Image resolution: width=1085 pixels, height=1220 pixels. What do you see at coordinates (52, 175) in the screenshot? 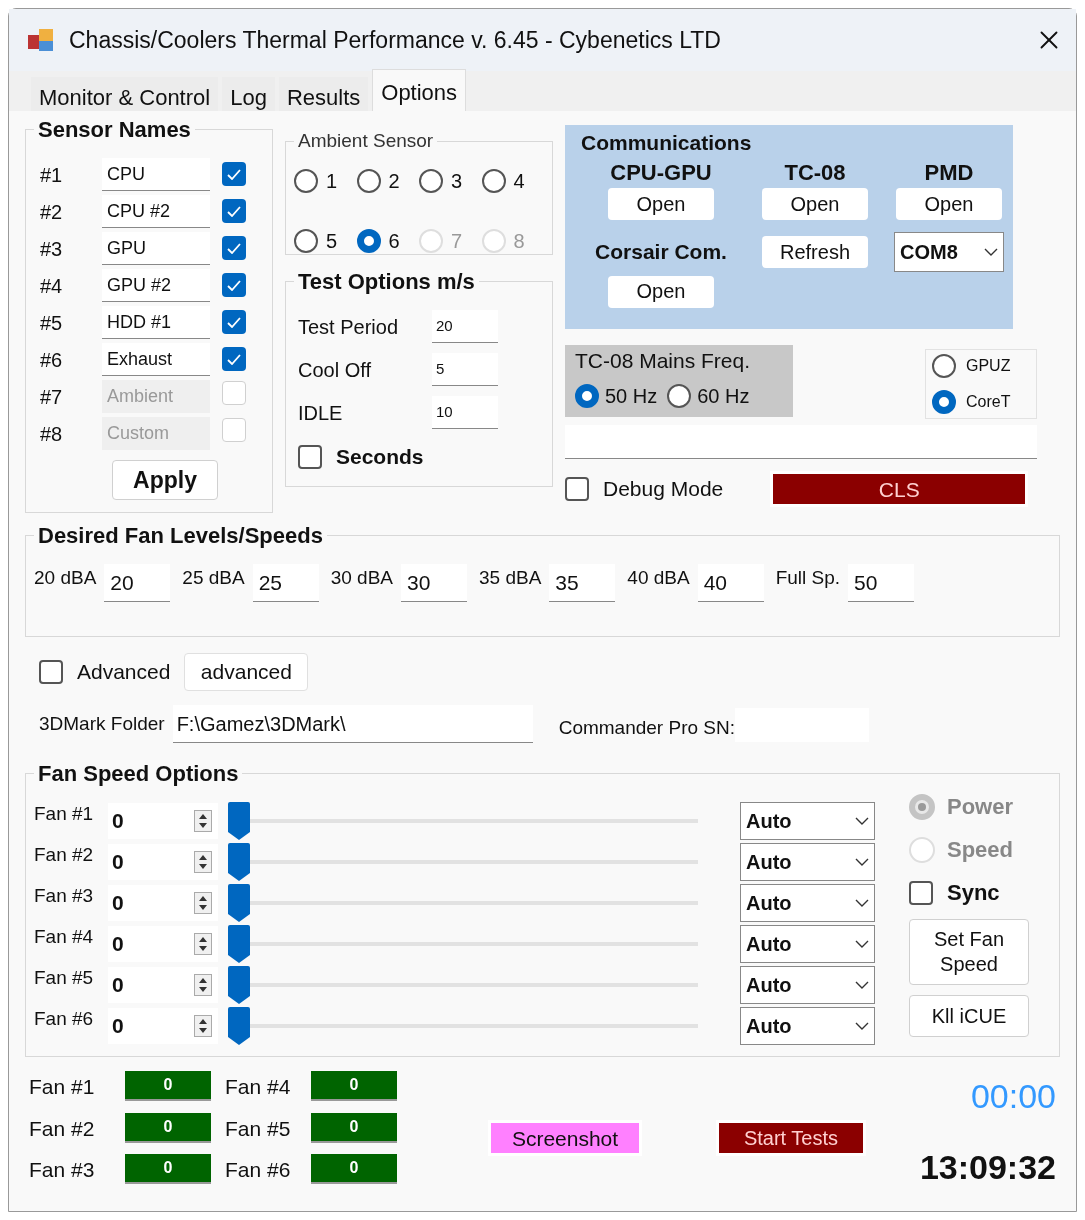
I see `sensor-number: #1` at bounding box center [52, 175].